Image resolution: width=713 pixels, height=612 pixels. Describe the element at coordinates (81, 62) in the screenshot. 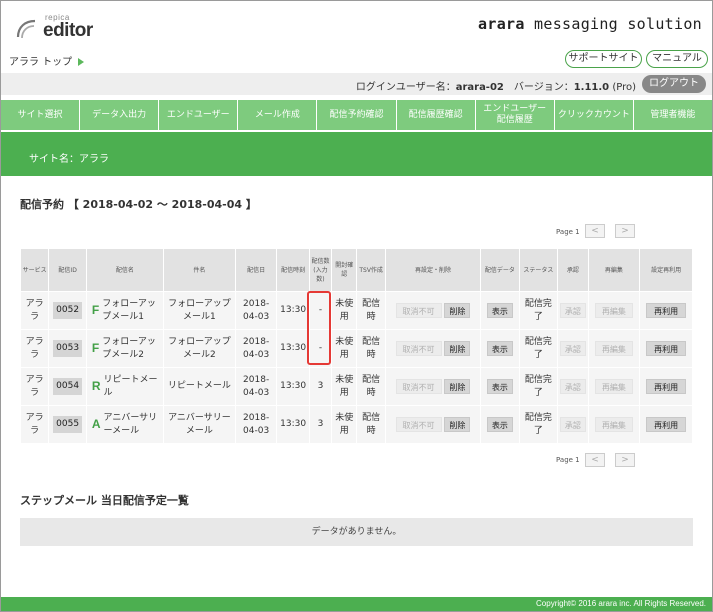

I see `breadcrumb-arrow-icon` at that location.